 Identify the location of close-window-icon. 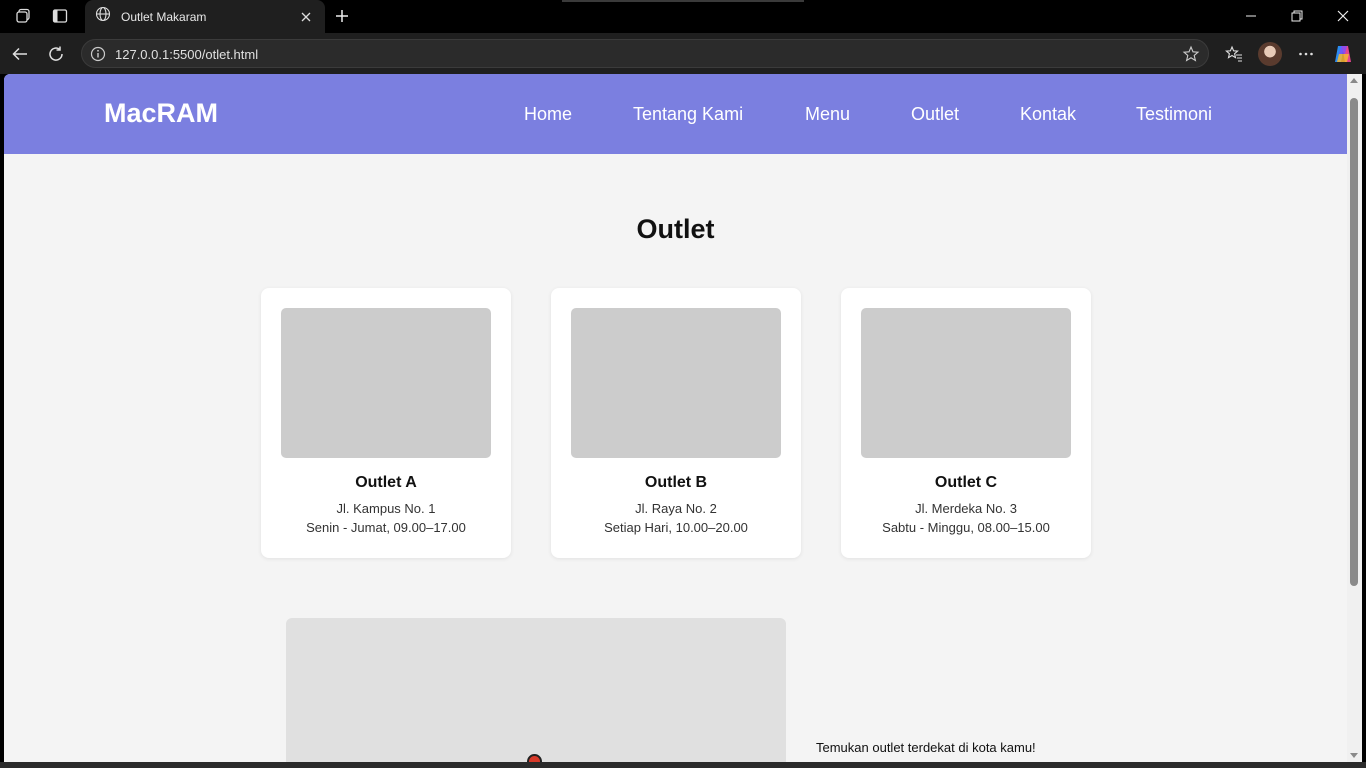
(1343, 16).